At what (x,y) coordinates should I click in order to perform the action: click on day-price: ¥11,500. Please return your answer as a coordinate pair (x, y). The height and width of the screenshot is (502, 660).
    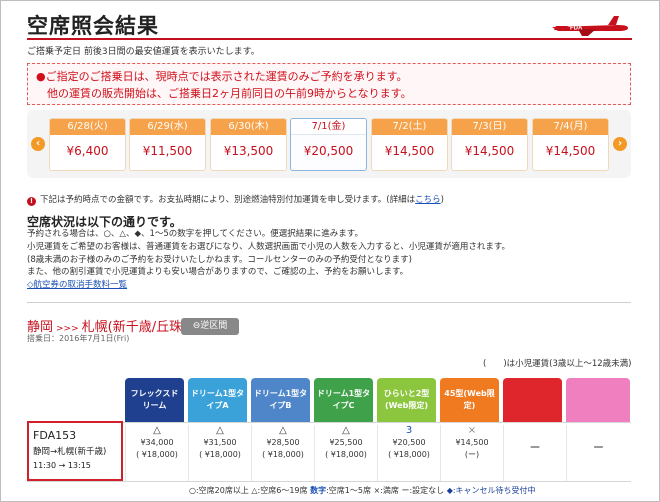
    Looking at the image, I should click on (167, 151).